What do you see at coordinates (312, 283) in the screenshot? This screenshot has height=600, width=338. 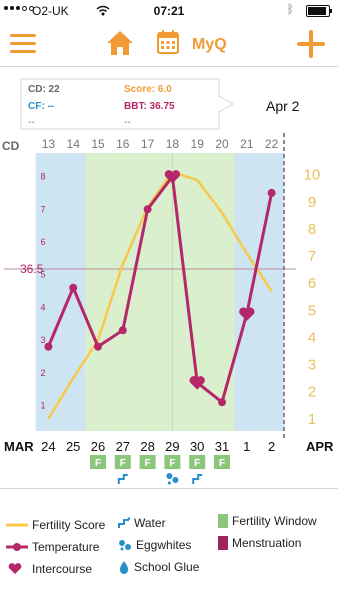 I see `right-axis-tick: 6` at bounding box center [312, 283].